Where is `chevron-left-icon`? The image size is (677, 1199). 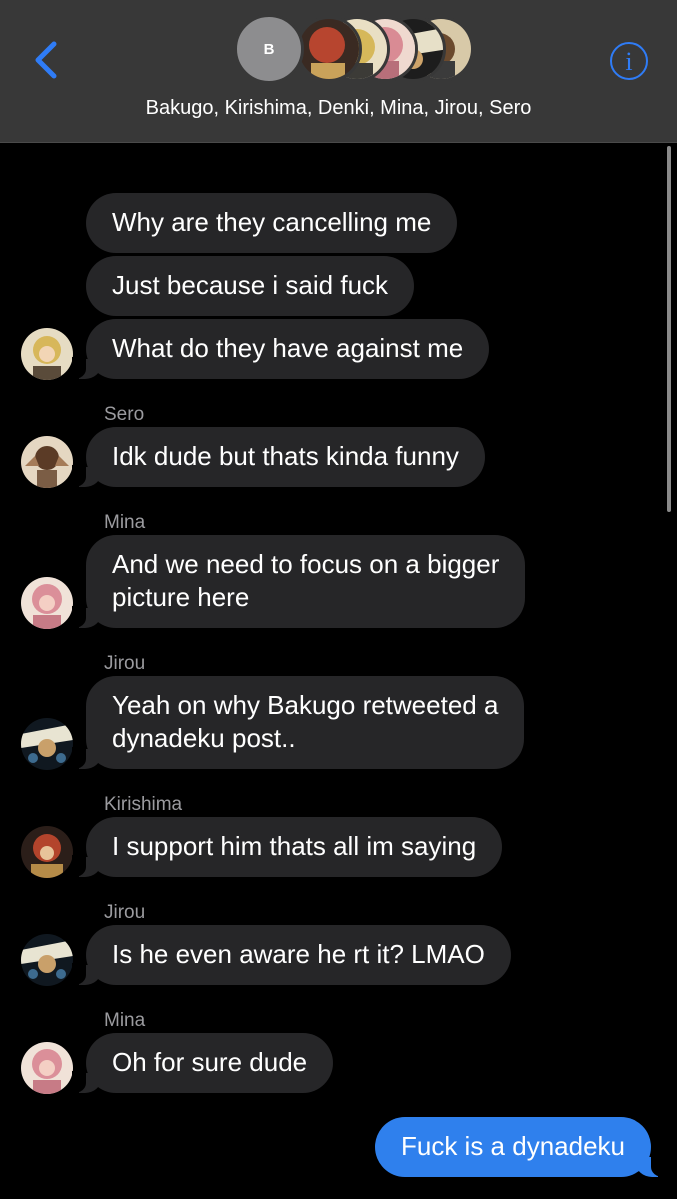
chevron-left-icon is located at coordinates (46, 60).